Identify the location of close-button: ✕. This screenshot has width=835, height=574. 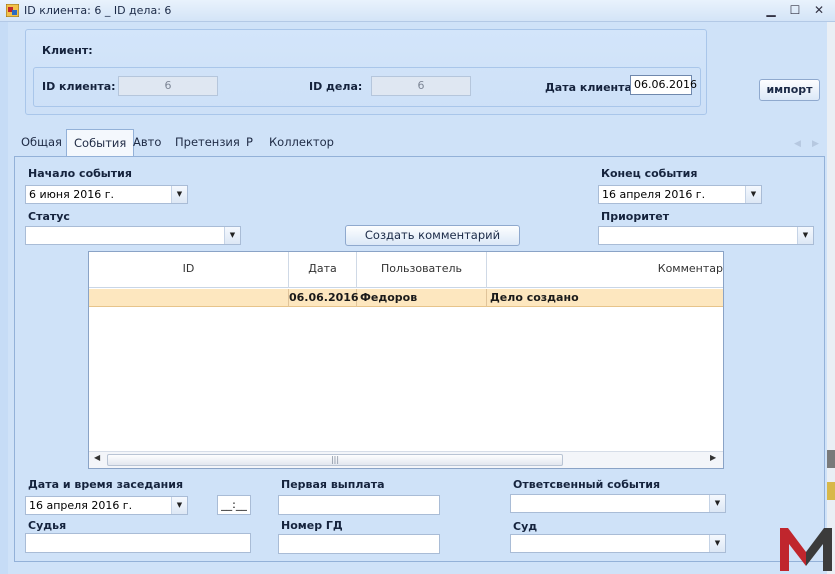
(819, 10).